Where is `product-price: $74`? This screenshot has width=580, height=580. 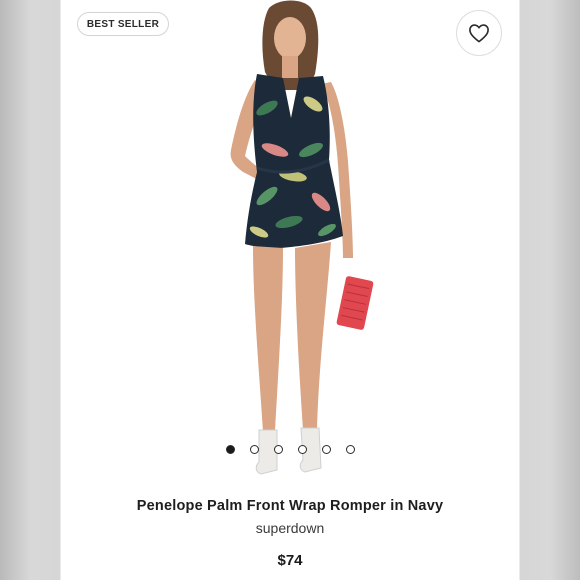
product-price: $74 is located at coordinates (290, 560).